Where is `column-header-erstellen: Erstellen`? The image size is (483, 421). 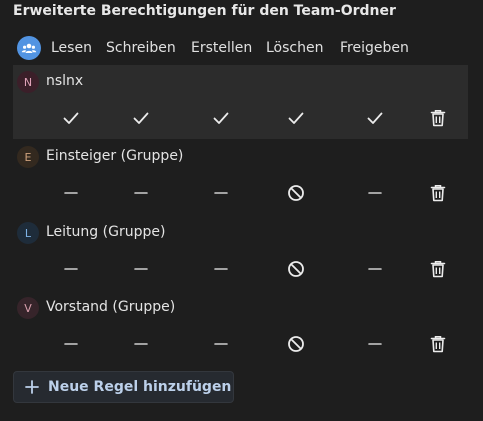
column-header-erstellen: Erstellen is located at coordinates (222, 48).